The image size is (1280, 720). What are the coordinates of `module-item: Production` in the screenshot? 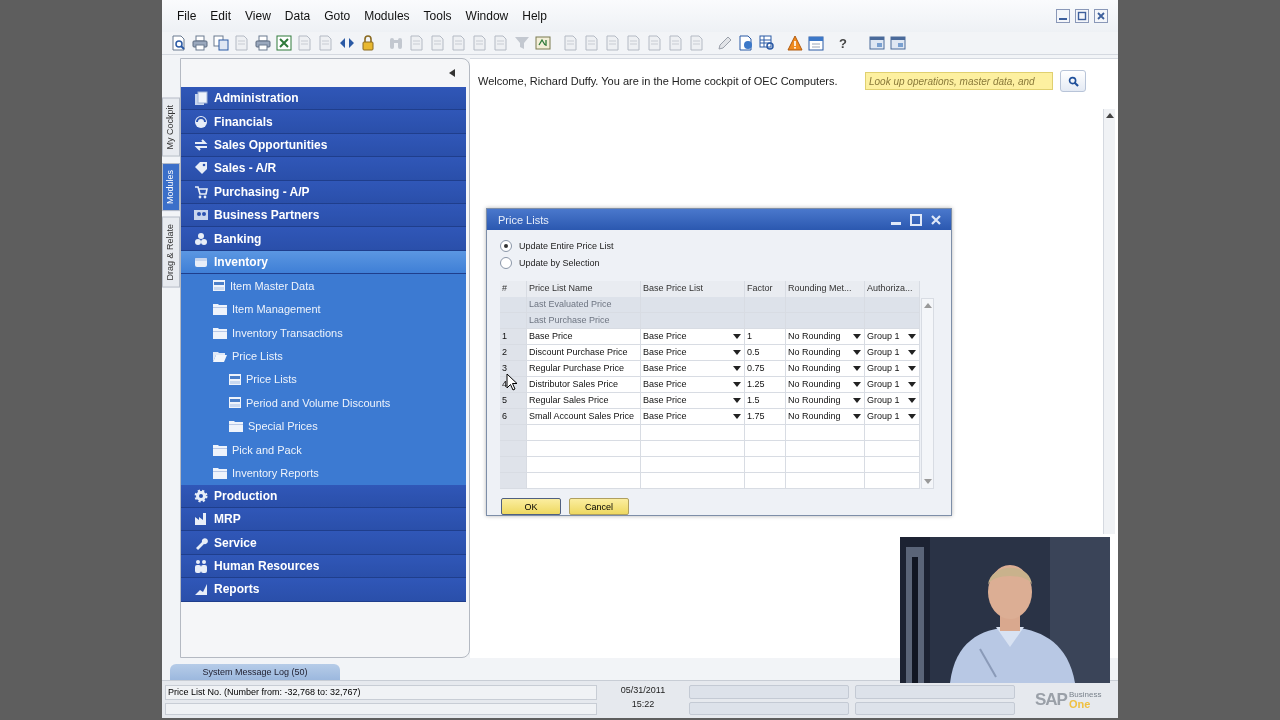 It's located at (323, 496).